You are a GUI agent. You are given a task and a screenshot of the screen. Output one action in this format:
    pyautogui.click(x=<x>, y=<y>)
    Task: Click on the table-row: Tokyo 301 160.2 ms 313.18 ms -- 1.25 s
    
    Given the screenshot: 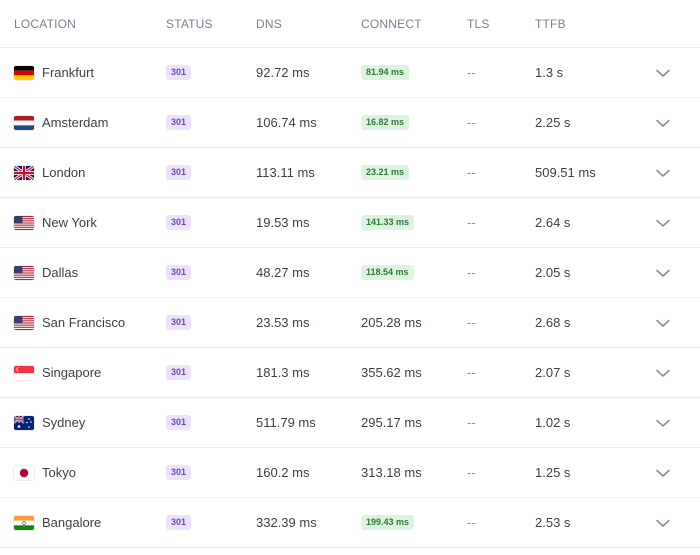 What is the action you would take?
    pyautogui.click(x=350, y=473)
    